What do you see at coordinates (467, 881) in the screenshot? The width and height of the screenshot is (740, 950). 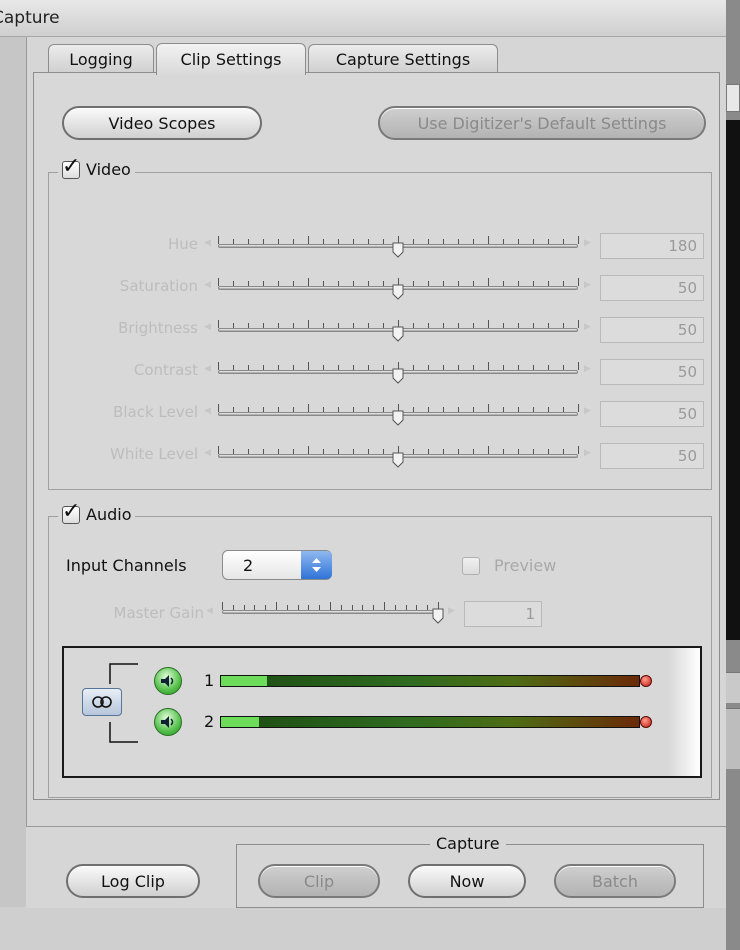 I see `capture-now-button: Now` at bounding box center [467, 881].